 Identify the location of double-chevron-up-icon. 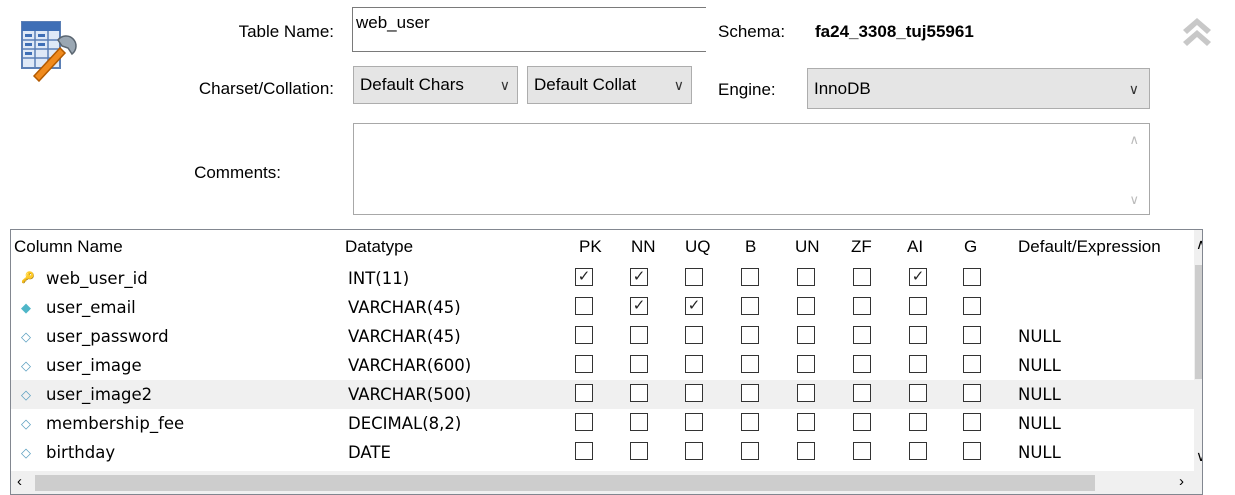
(1197, 28).